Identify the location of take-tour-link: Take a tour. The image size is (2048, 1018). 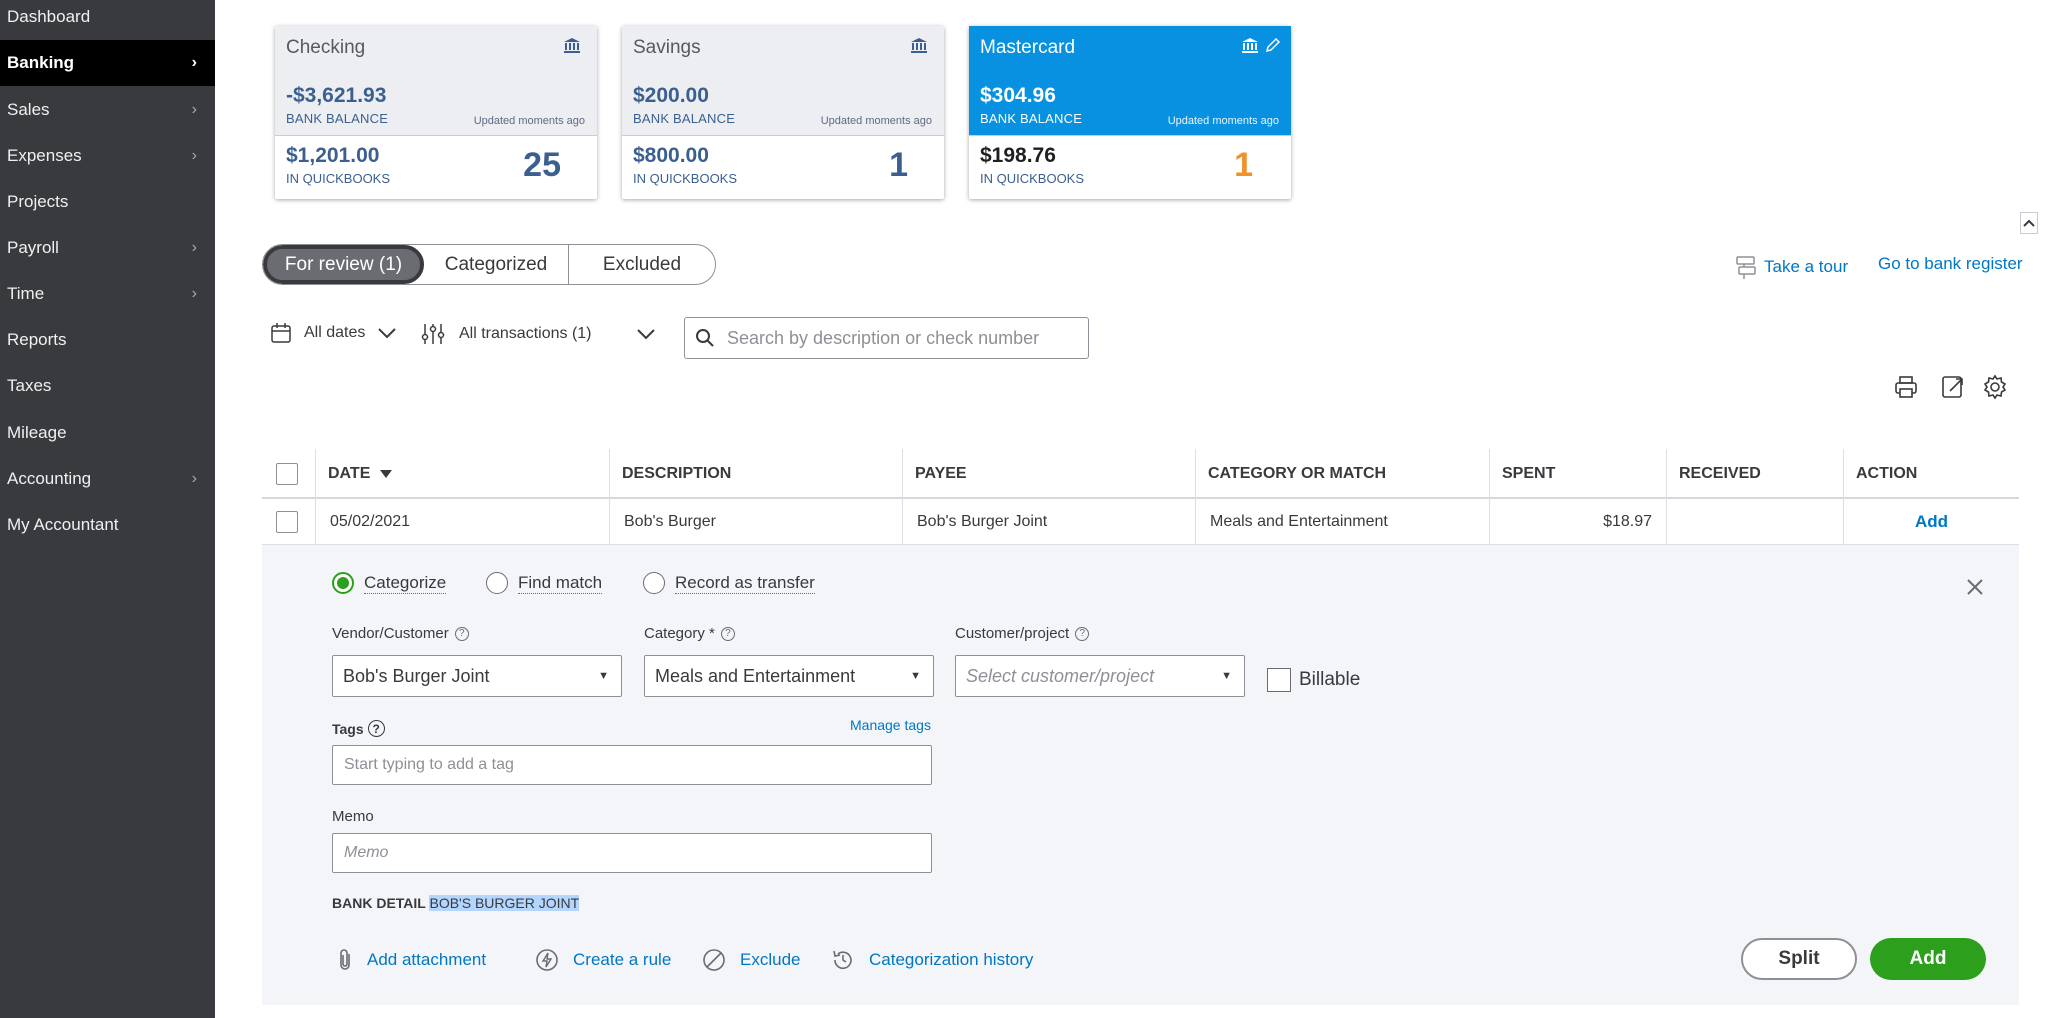
(1791, 267).